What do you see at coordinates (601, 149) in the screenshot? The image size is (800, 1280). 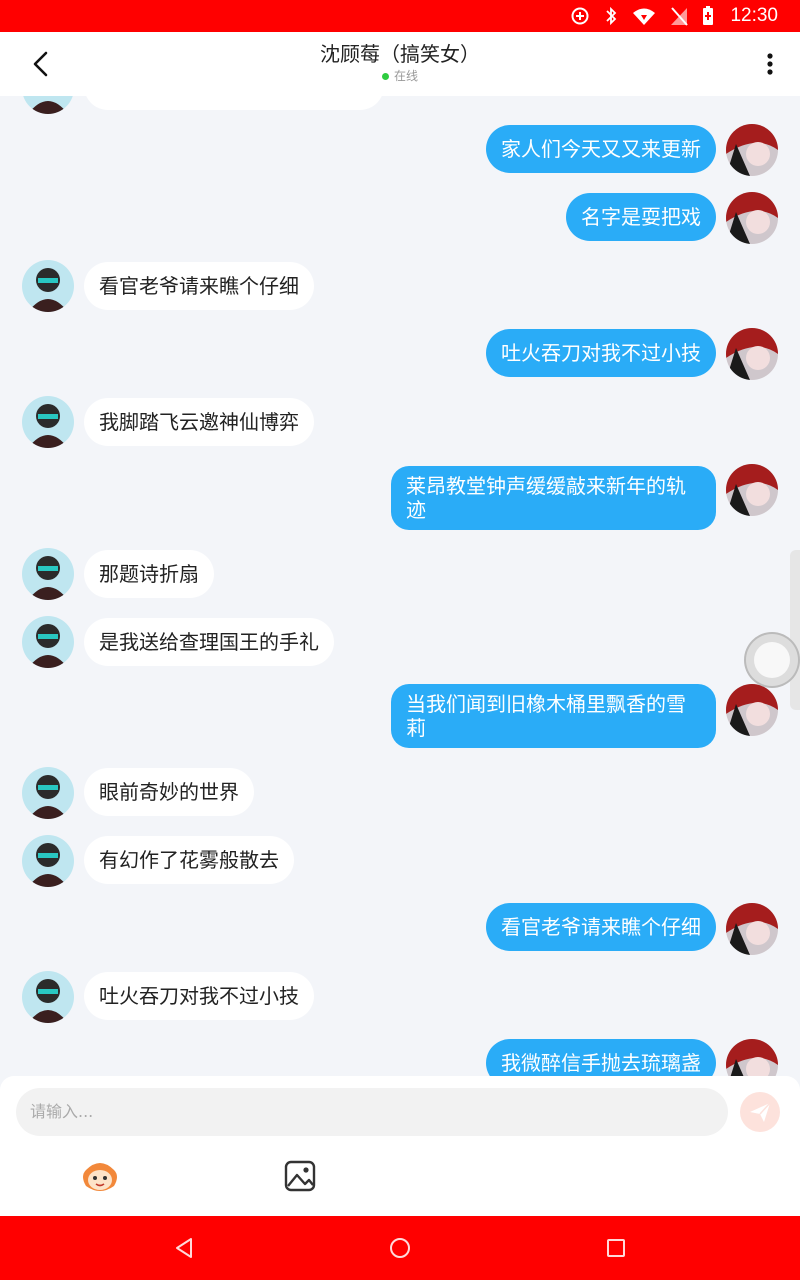 I see `message-bubble: 家人们今天又又来更新` at bounding box center [601, 149].